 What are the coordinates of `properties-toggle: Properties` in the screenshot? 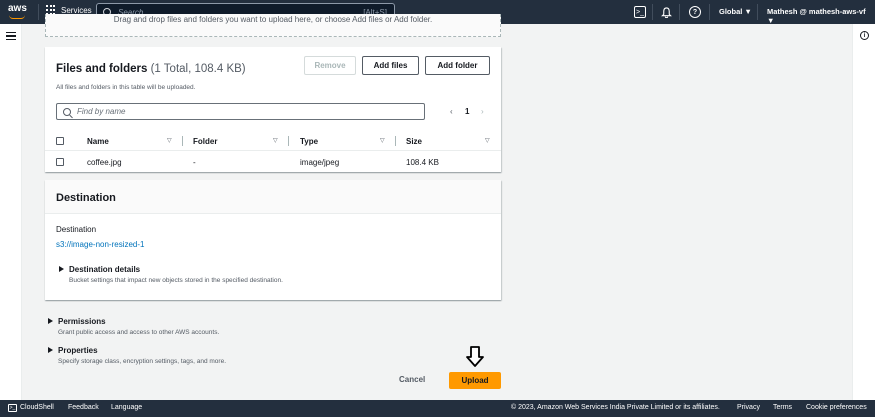 It's located at (78, 350).